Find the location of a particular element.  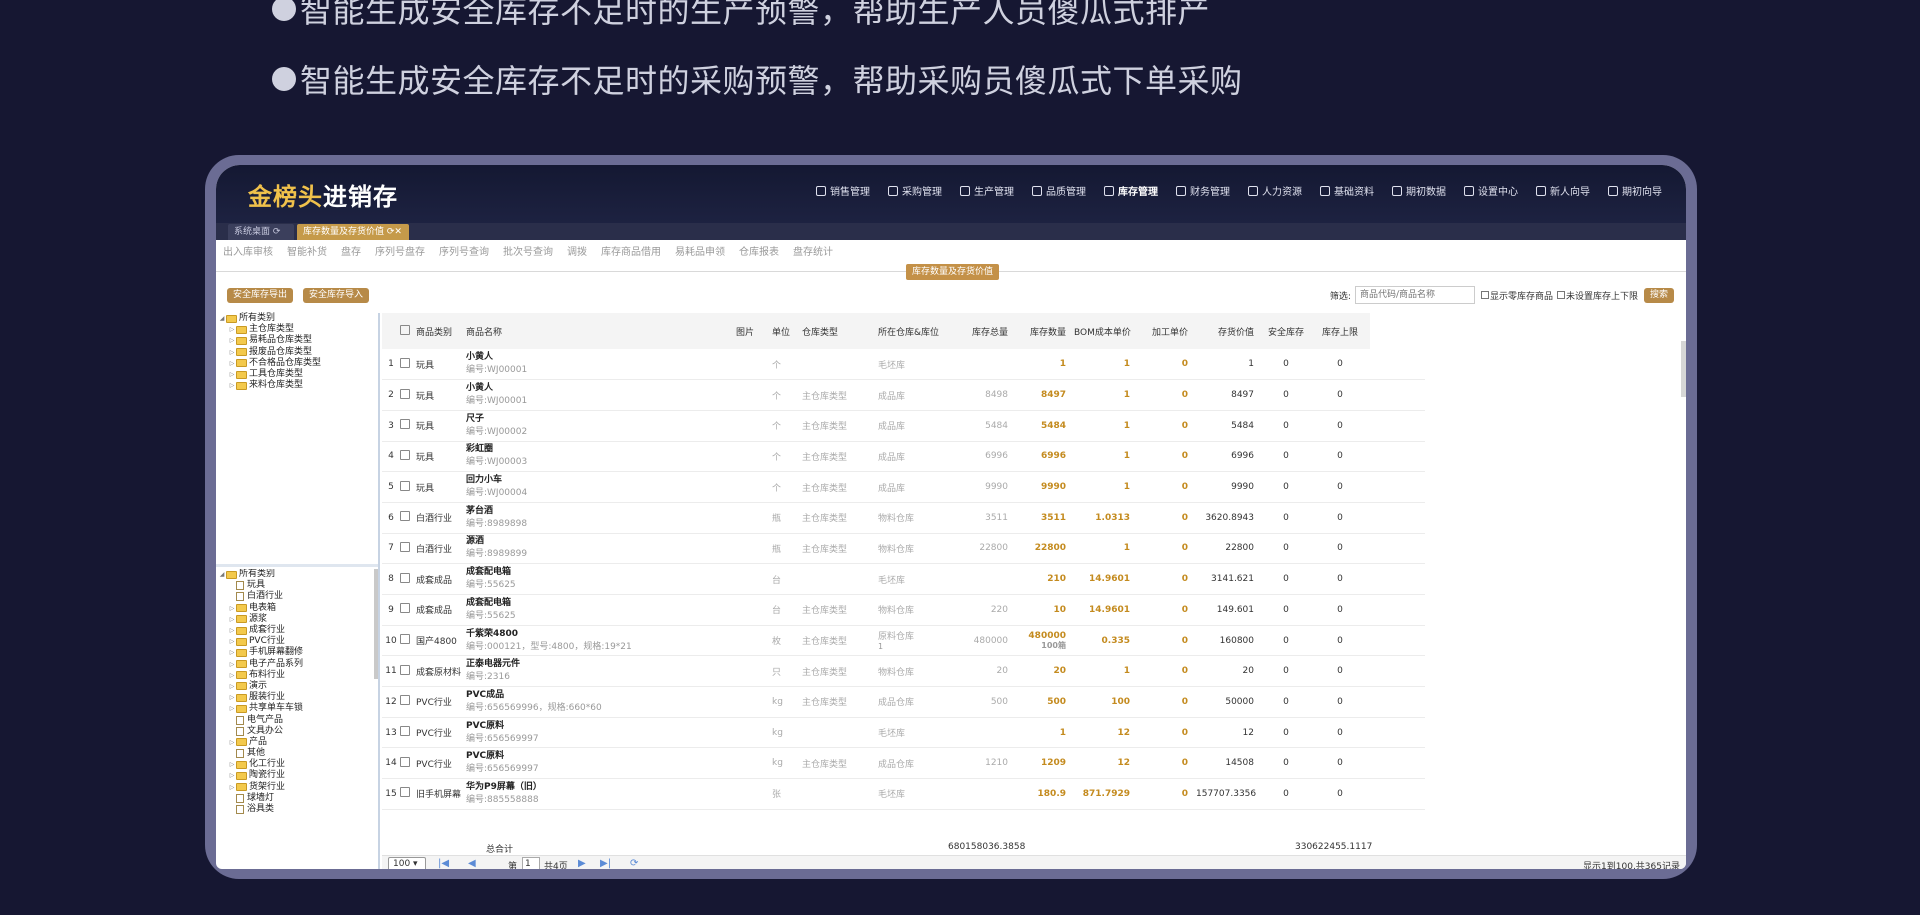

column-header: 商品名称 is located at coordinates (601, 331).